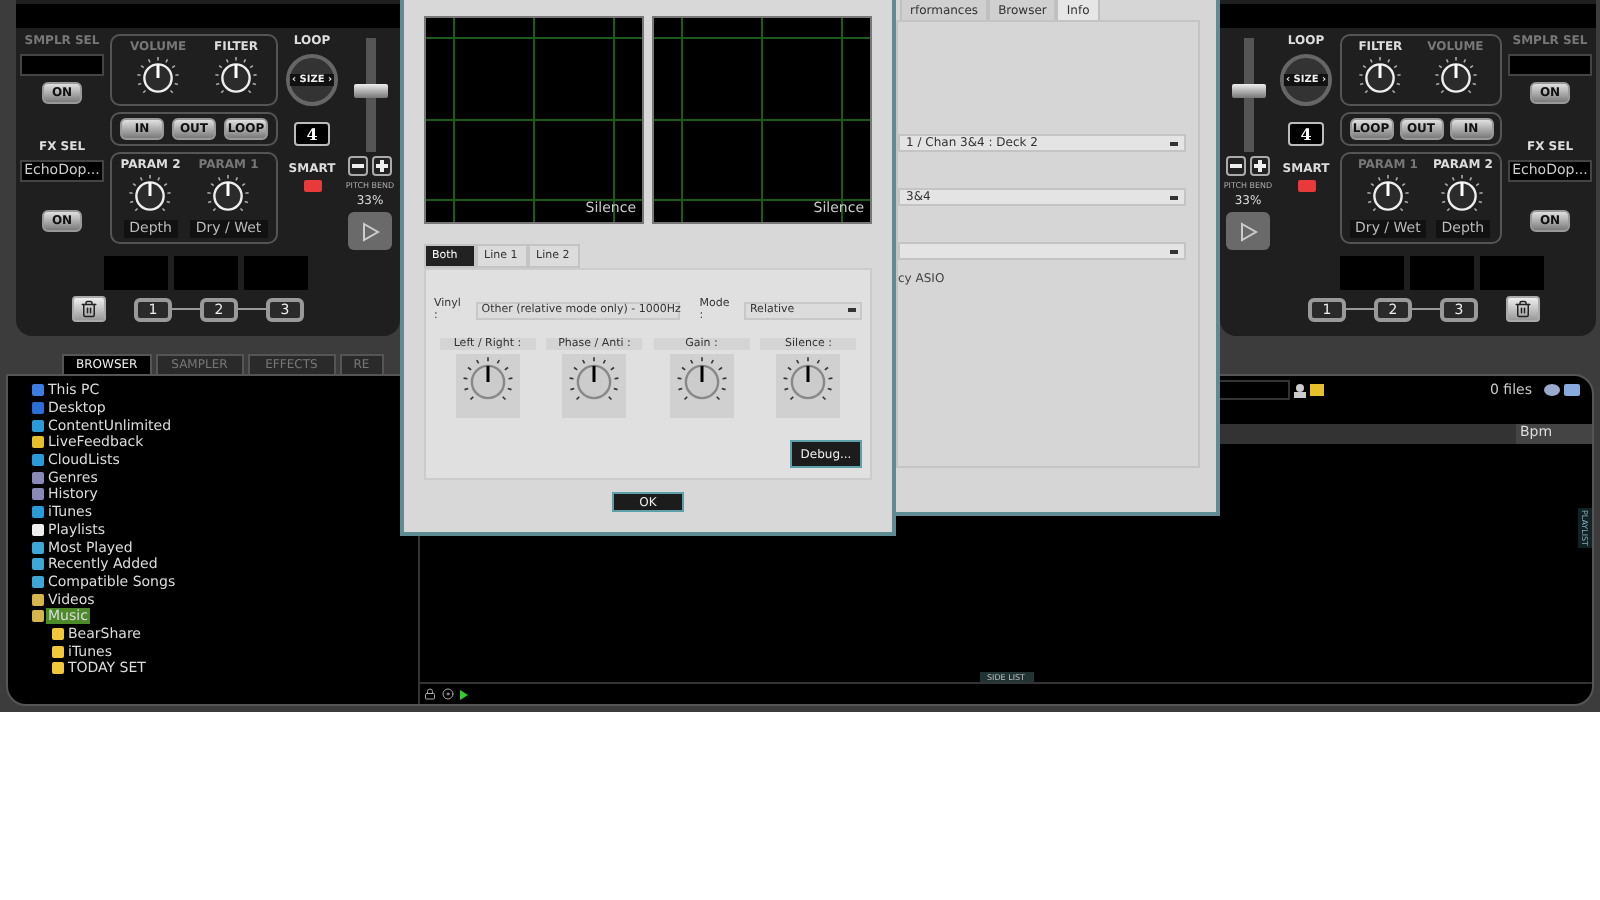  I want to click on cloud-icon, so click(1552, 390).